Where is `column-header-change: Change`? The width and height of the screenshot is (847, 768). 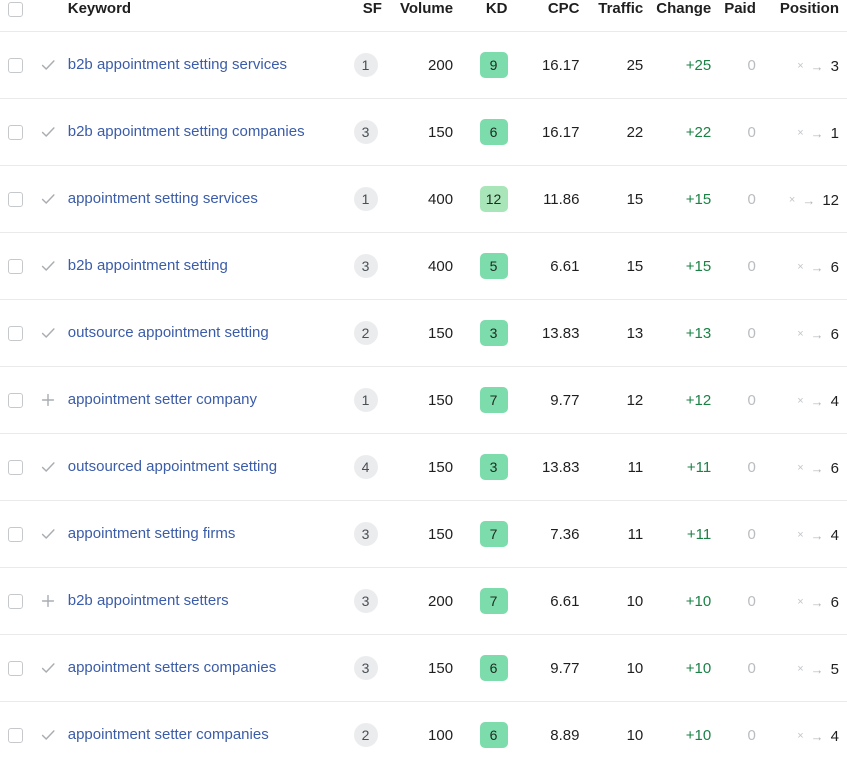
column-header-change: Change is located at coordinates (683, 16).